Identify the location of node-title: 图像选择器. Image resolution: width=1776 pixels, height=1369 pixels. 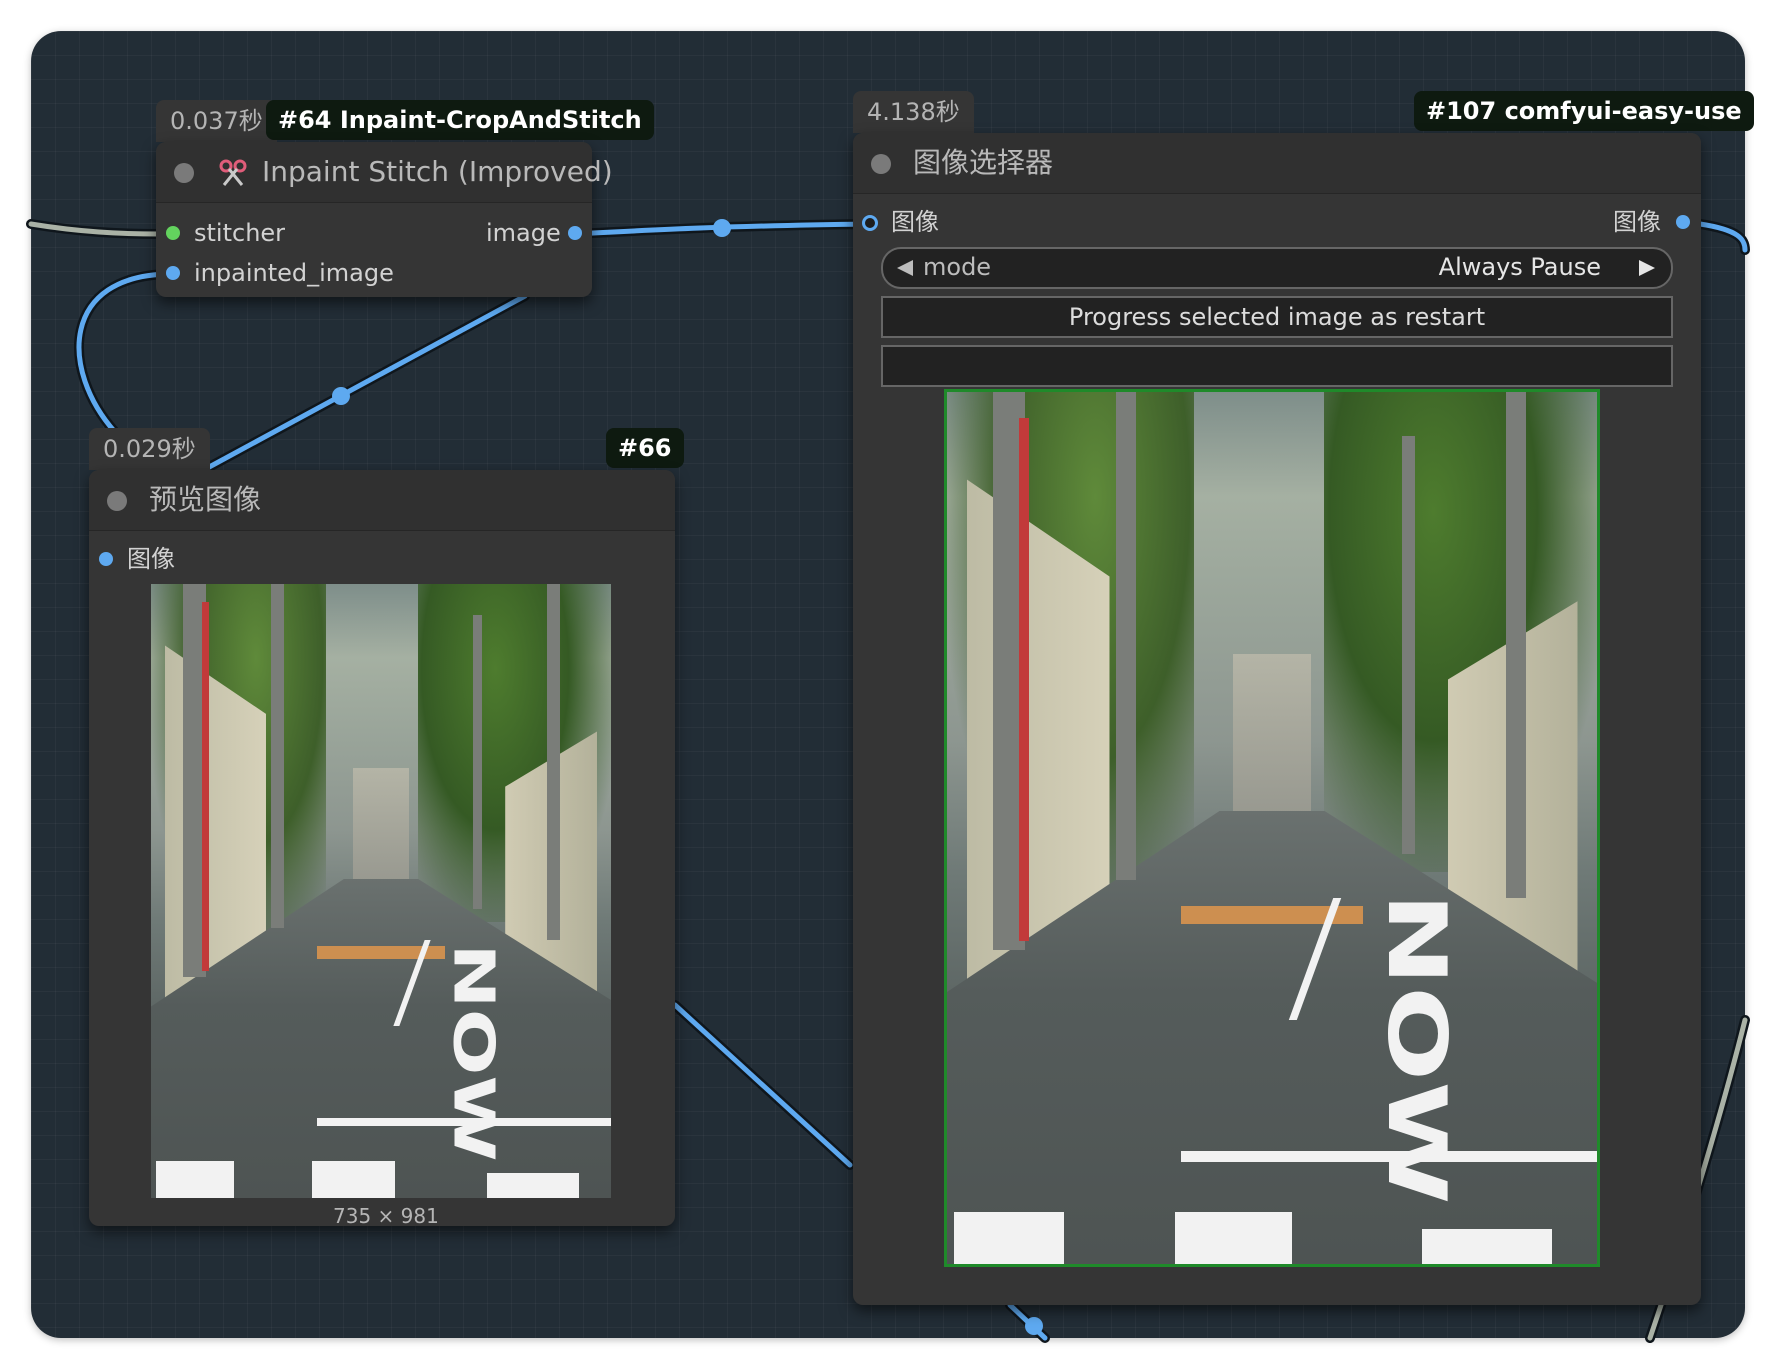
(983, 162).